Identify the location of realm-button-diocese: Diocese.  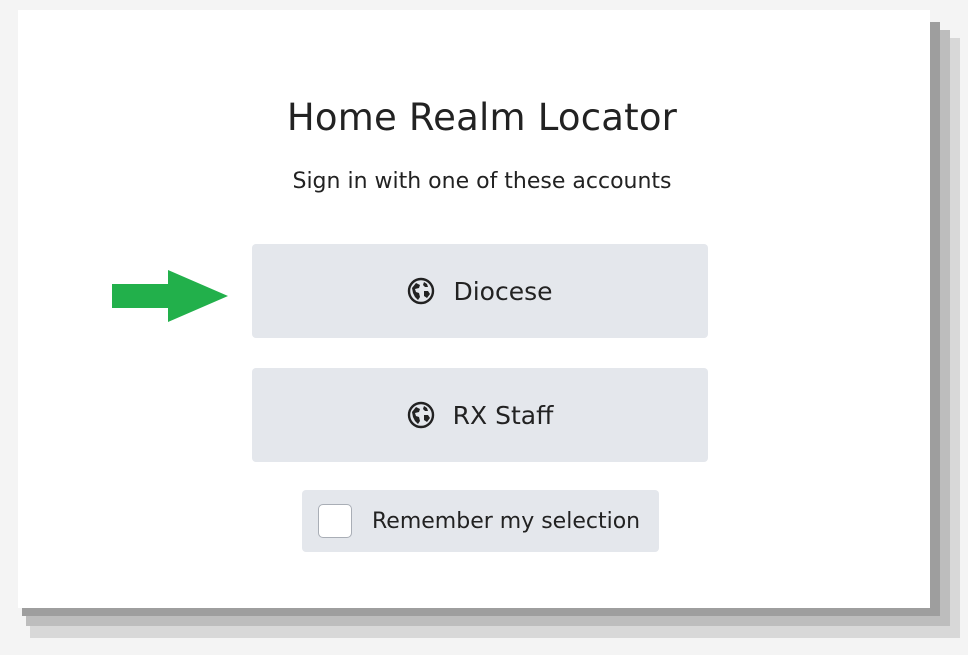
(480, 291).